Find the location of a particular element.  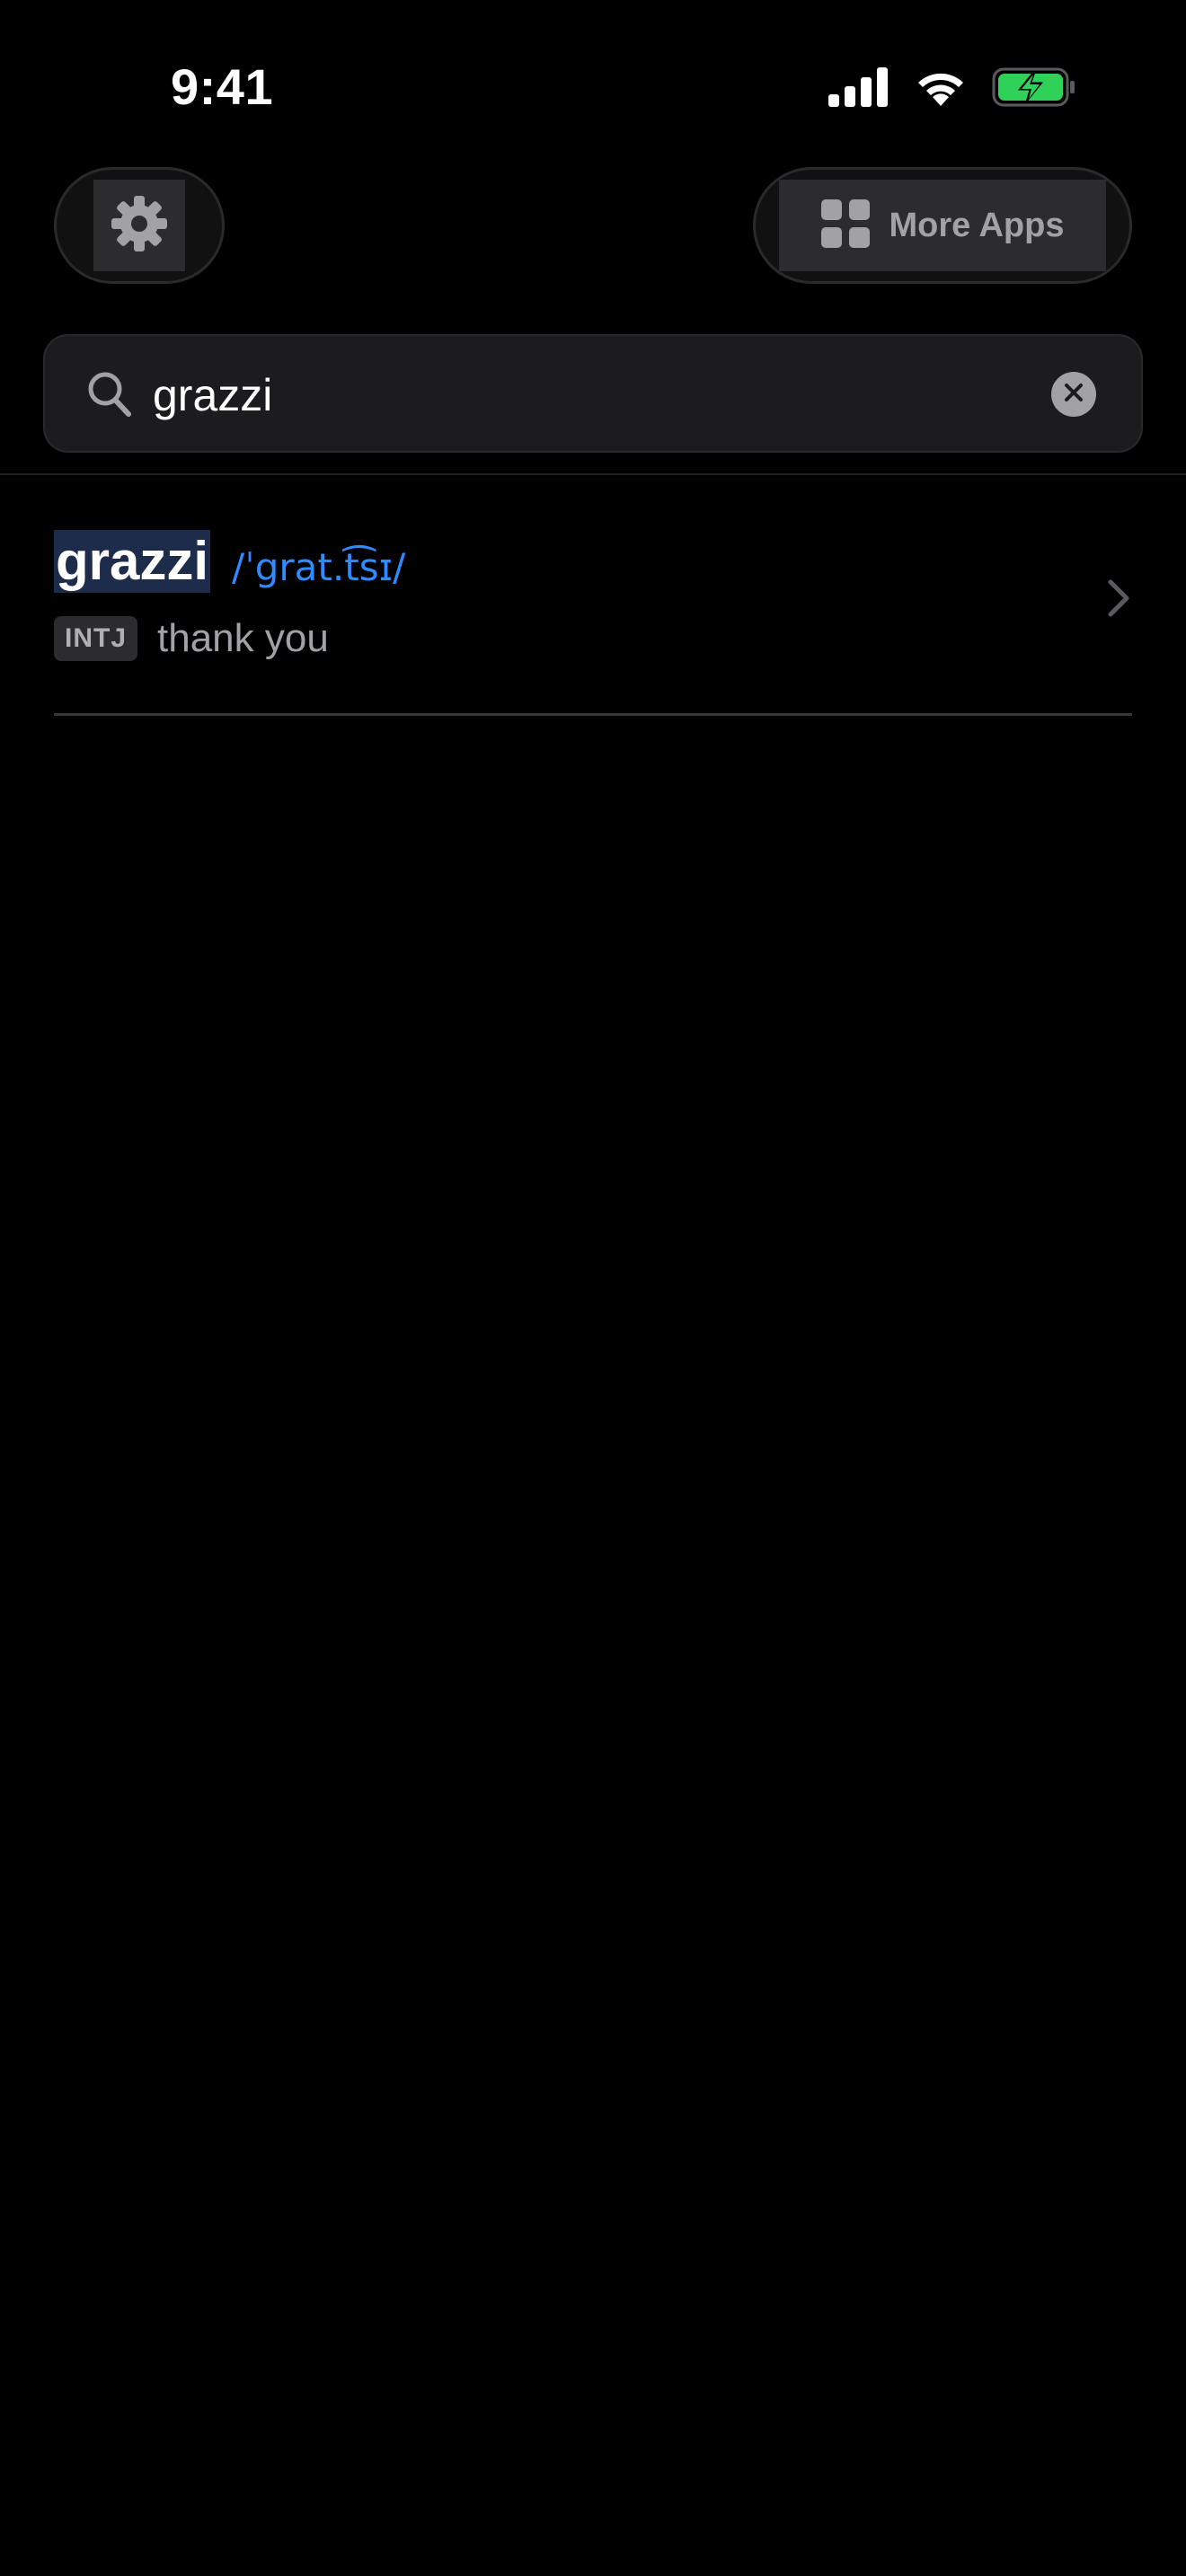

clear-icon is located at coordinates (1074, 395).